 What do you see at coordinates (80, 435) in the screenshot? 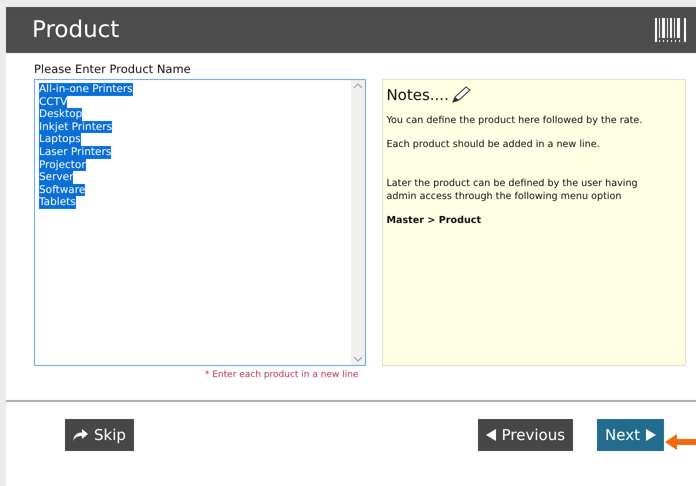
I see `forward-arrow-icon` at bounding box center [80, 435].